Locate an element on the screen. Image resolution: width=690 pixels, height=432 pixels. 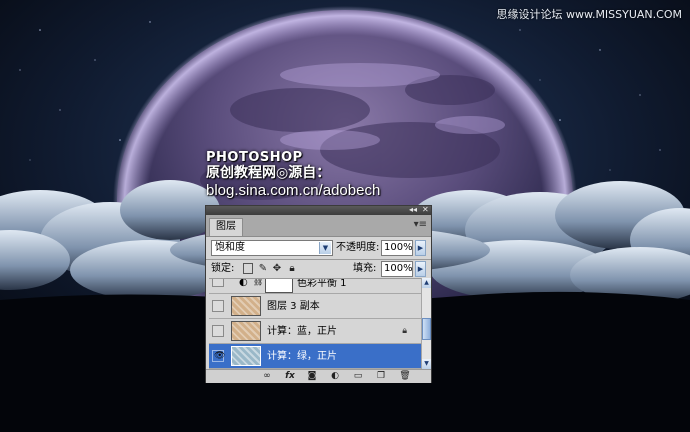
new-layer-icon: ❐ is located at coordinates (381, 376).